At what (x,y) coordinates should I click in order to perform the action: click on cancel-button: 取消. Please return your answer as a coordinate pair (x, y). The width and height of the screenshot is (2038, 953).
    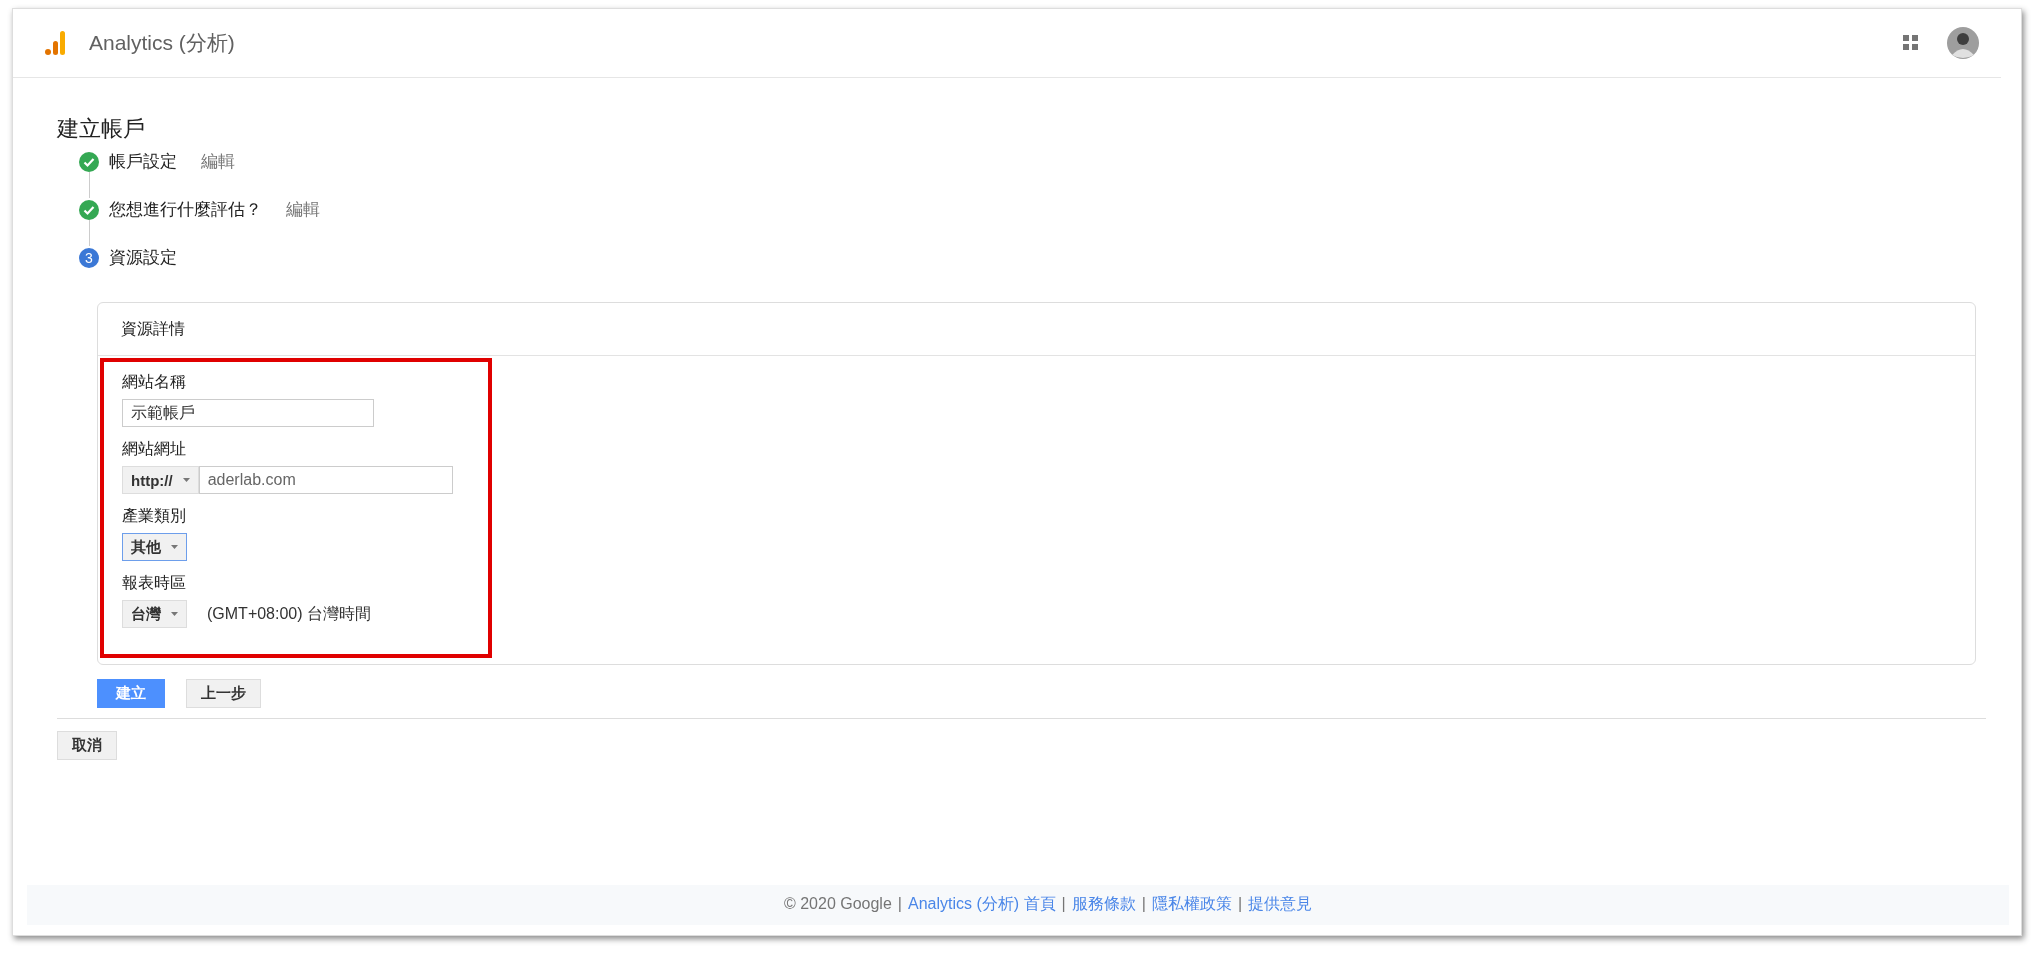
    Looking at the image, I should click on (87, 745).